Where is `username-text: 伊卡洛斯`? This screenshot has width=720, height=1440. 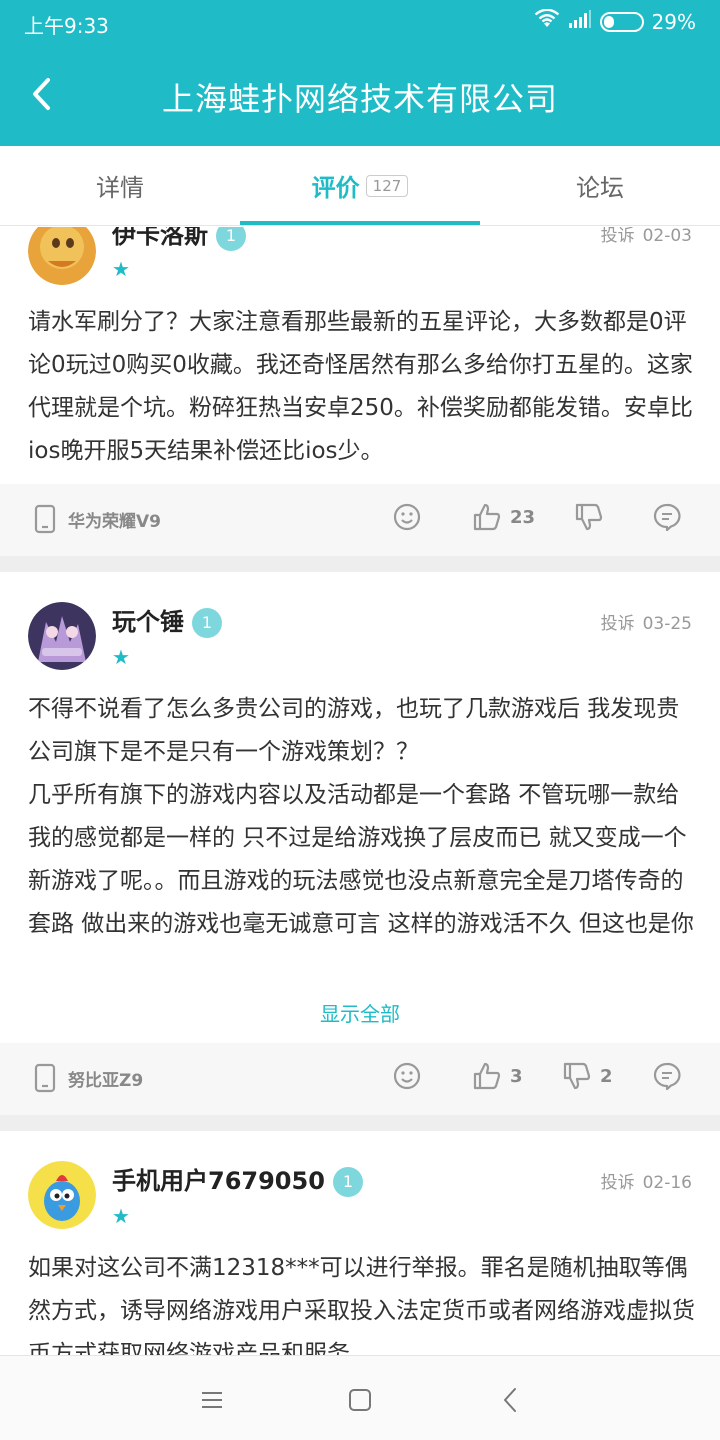 username-text: 伊卡洛斯 is located at coordinates (160, 238).